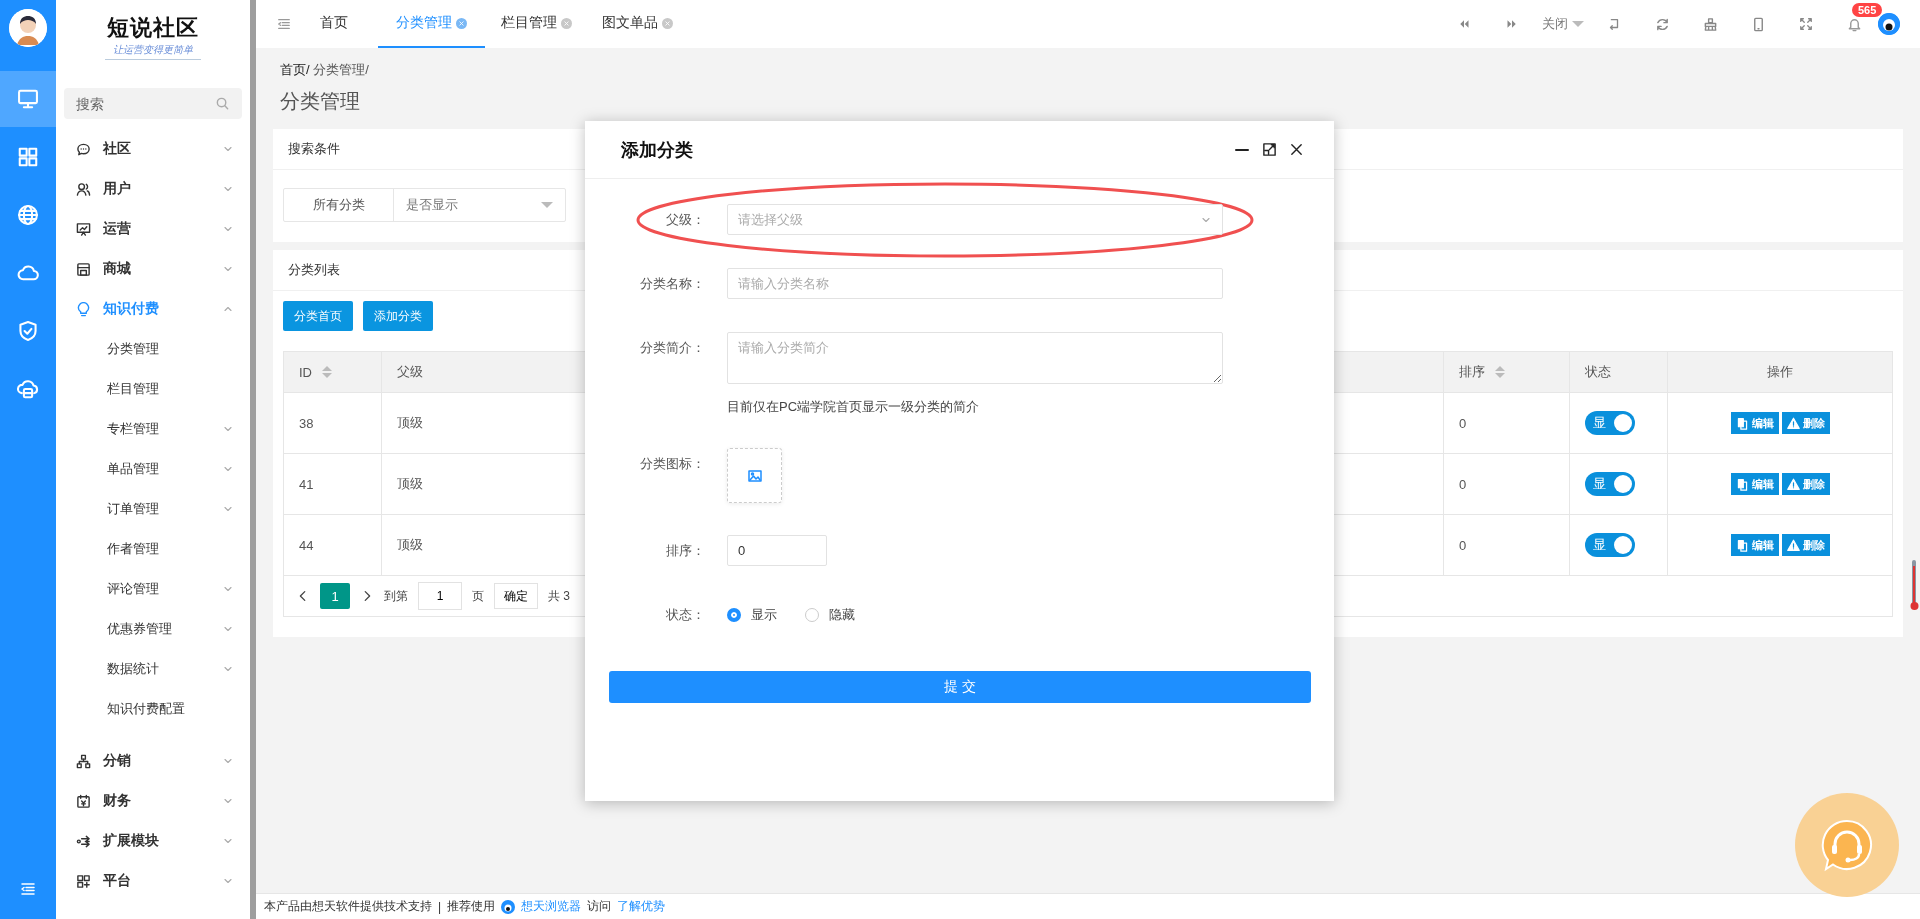 This screenshot has height=919, width=1920. I want to click on column-header: 排序, so click(1507, 372).